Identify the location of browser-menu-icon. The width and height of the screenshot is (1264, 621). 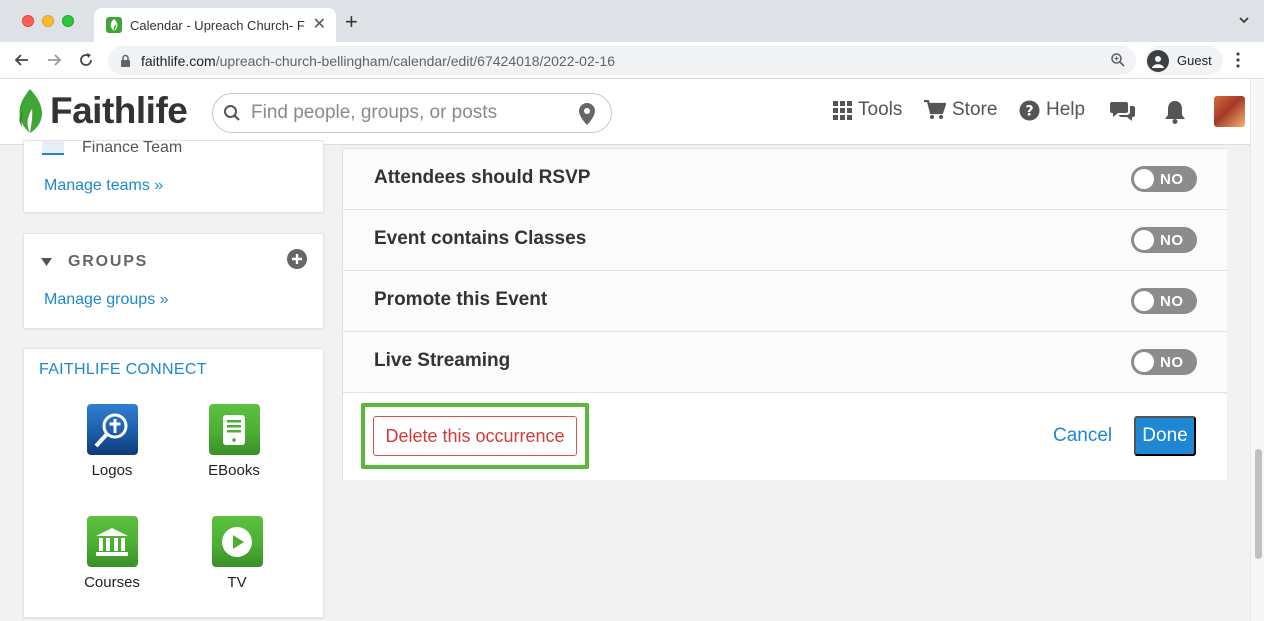
(1238, 60).